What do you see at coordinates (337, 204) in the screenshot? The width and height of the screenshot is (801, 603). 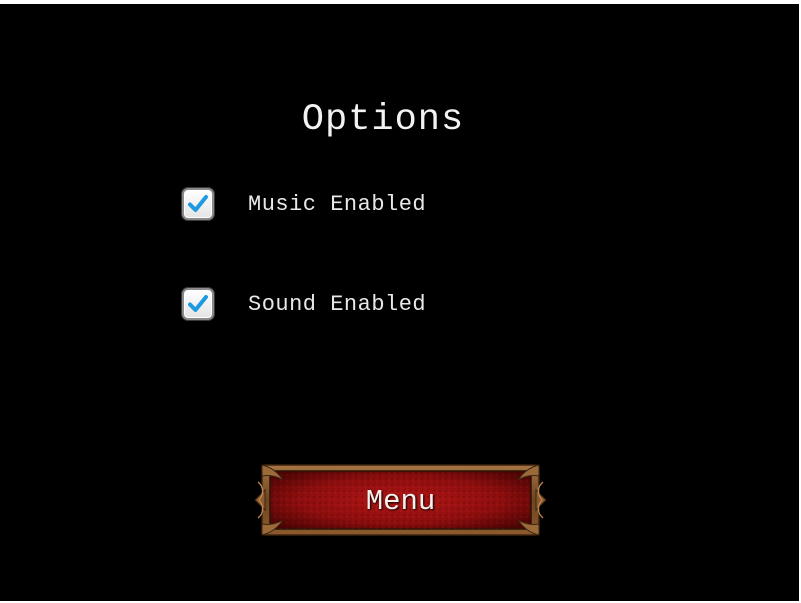 I see `music-enabled-label: Music Enabled` at bounding box center [337, 204].